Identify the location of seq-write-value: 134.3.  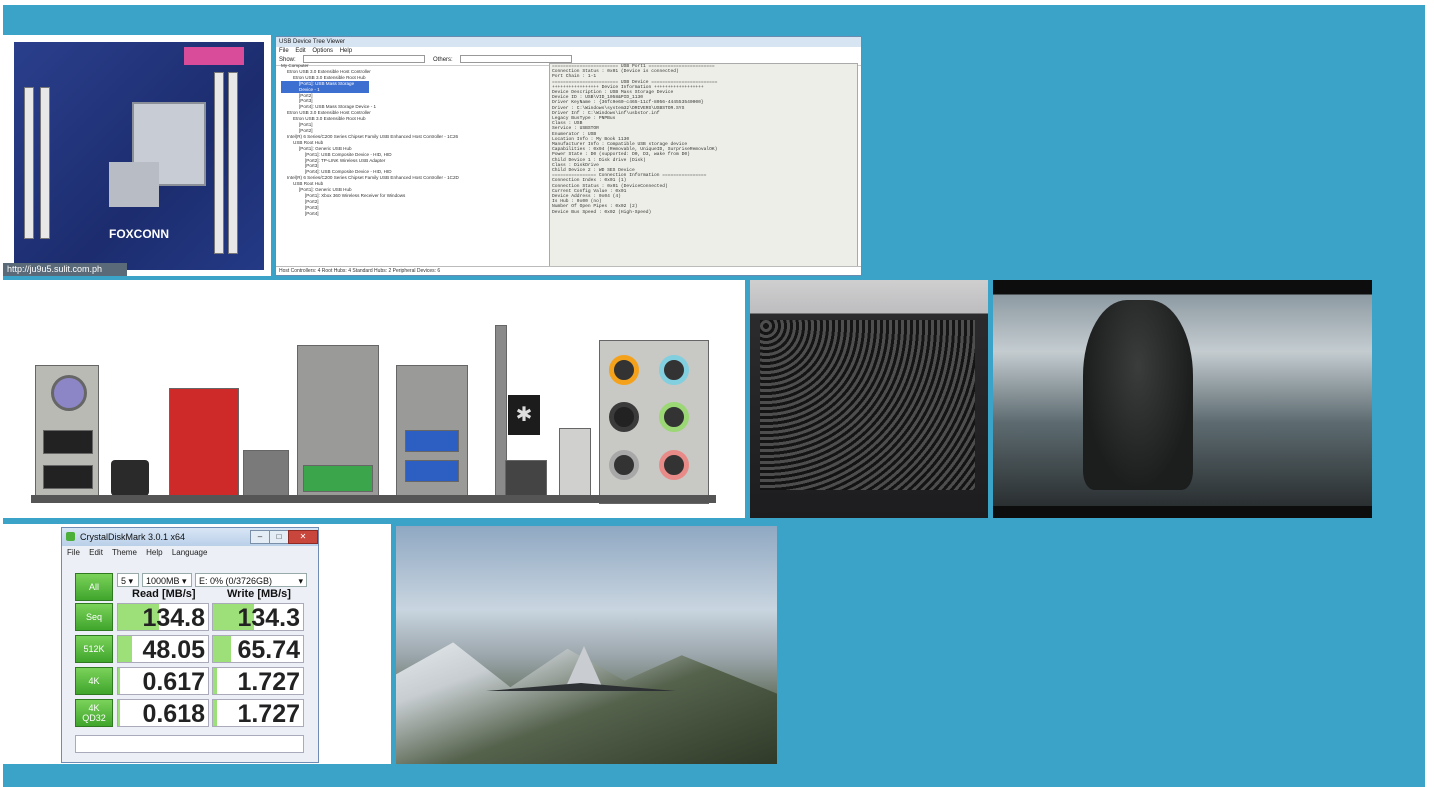
(258, 617).